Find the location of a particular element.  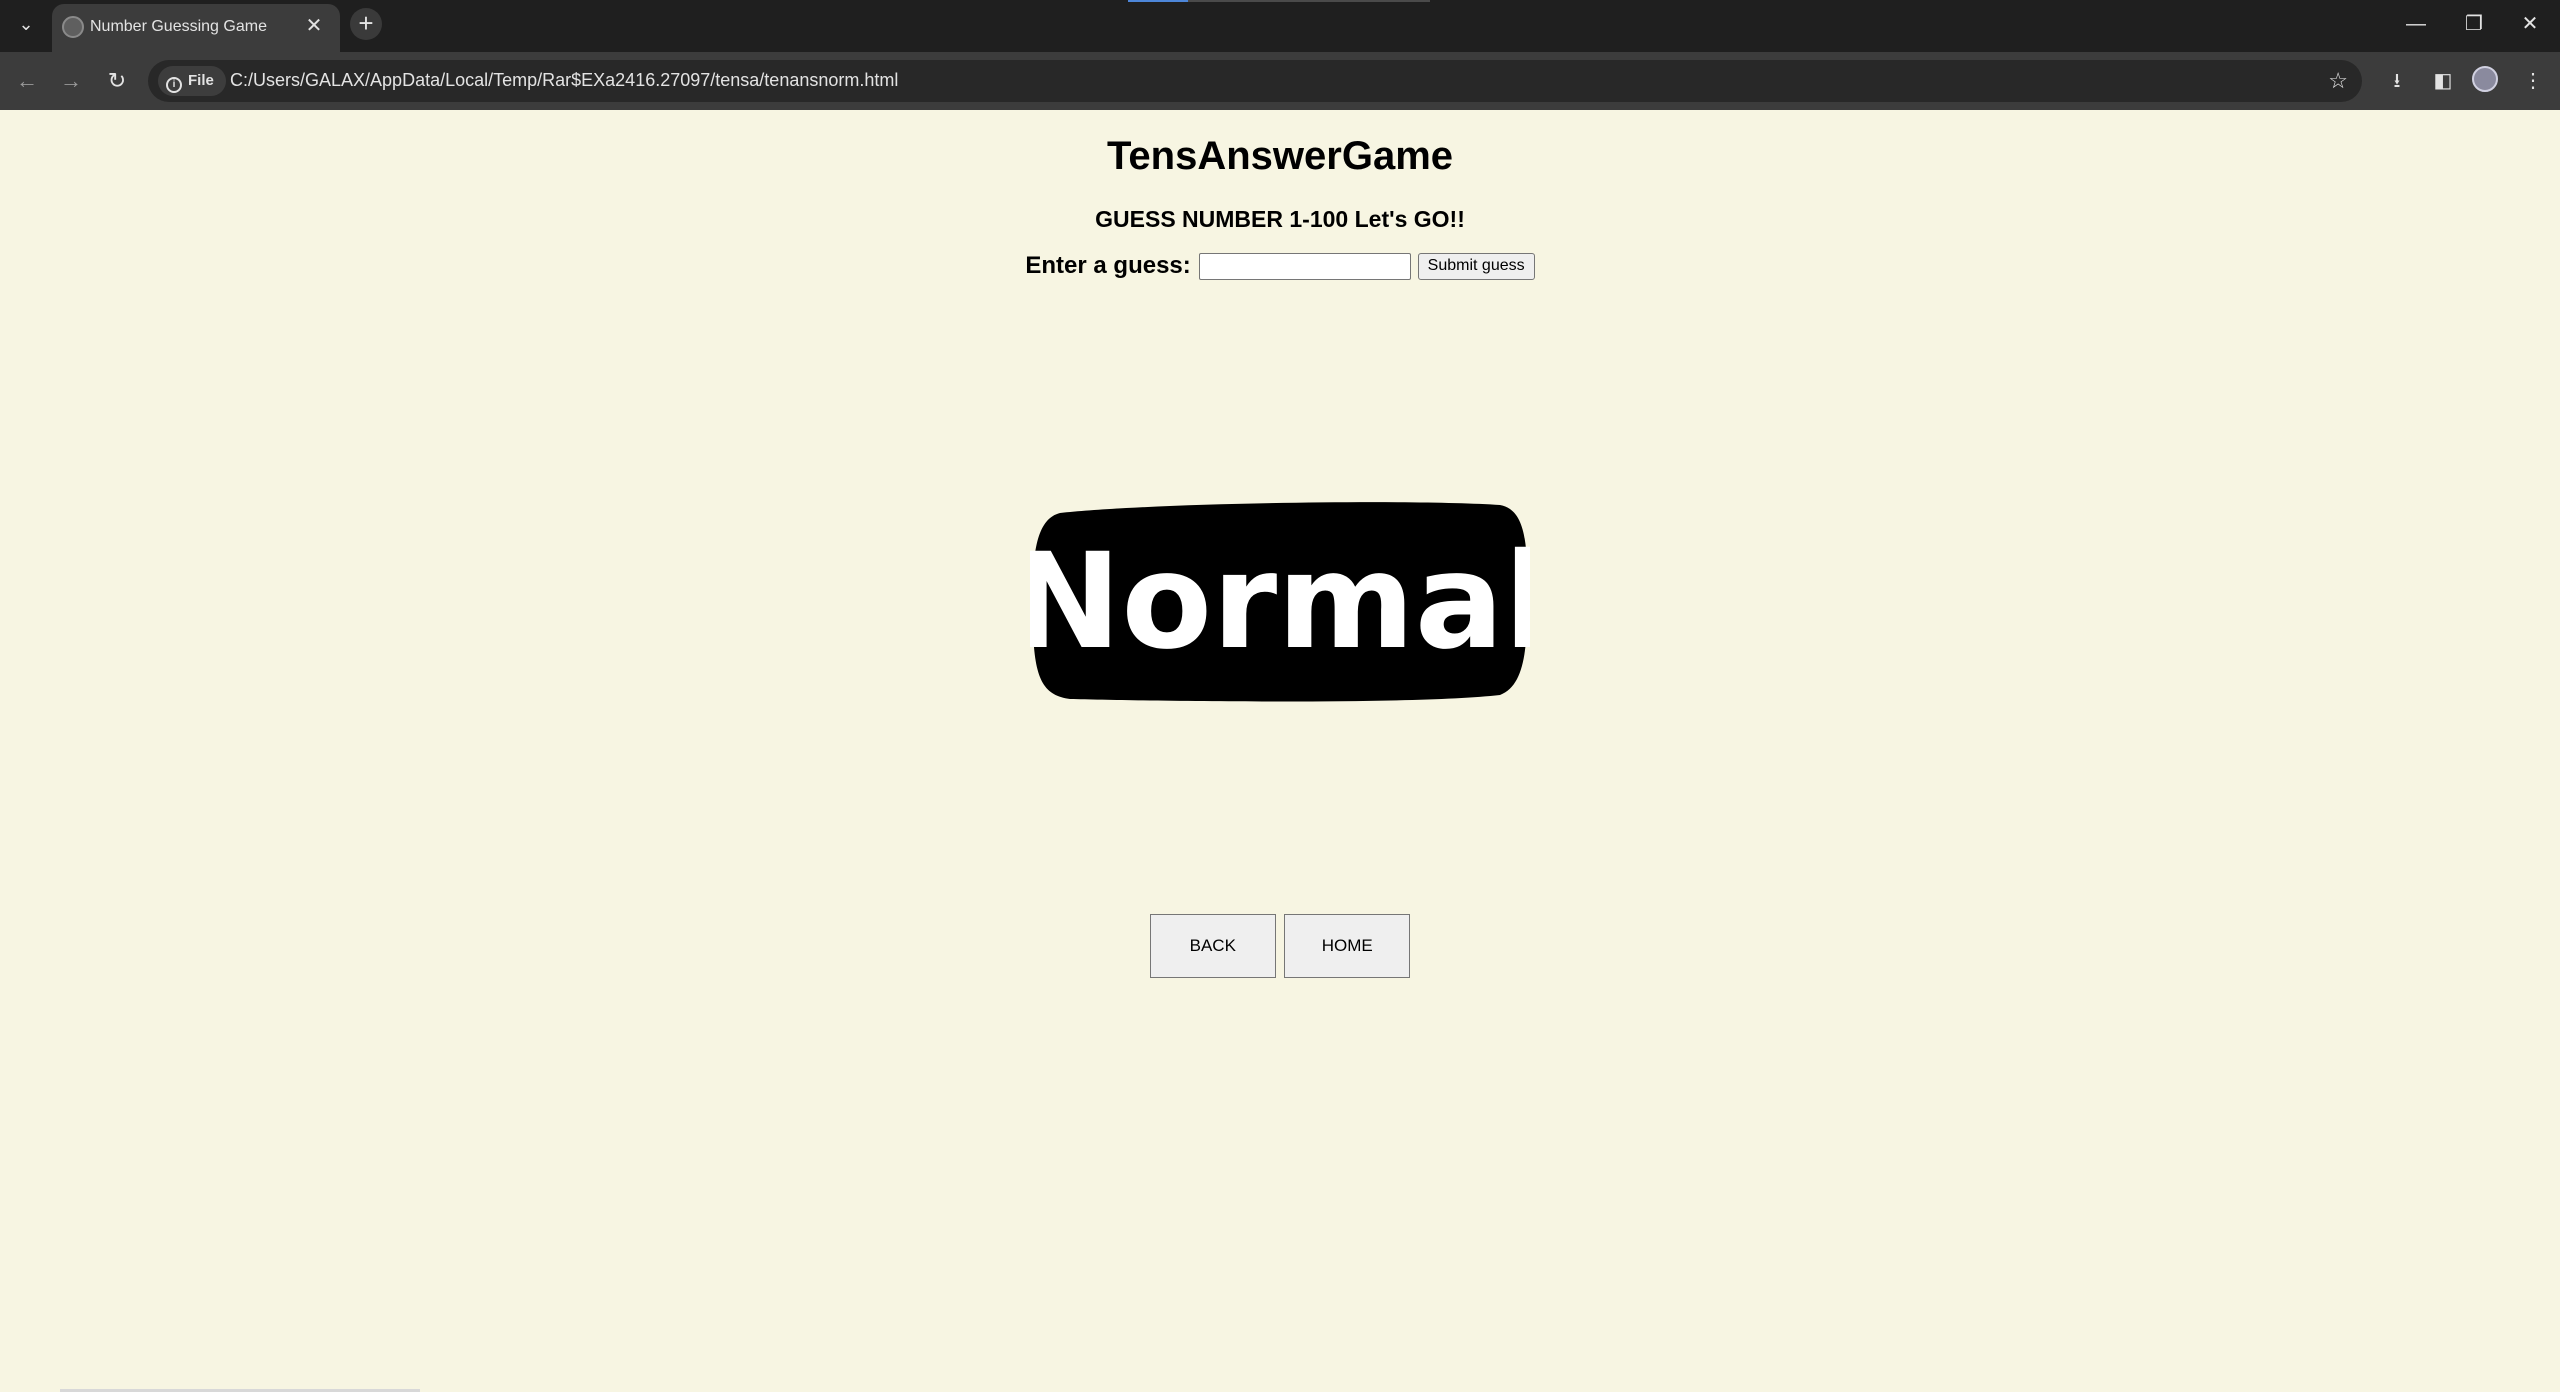

guess-input is located at coordinates (1305, 266).